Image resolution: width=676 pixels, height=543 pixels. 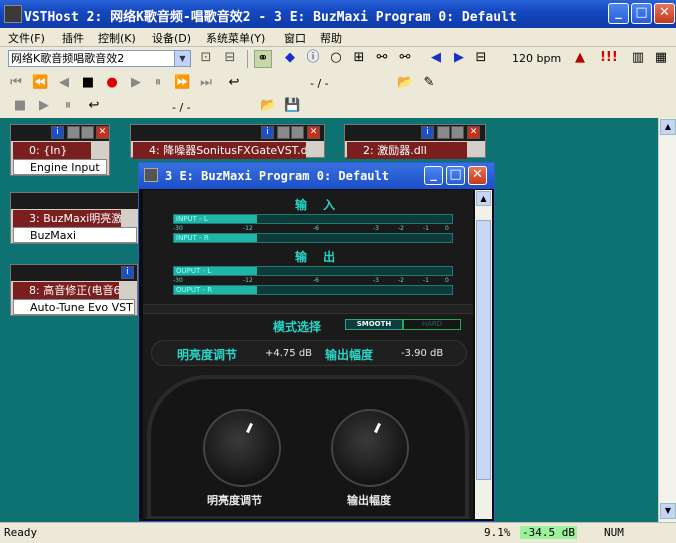 I want to click on layout-icon: ⊟, so click(x=481, y=58).